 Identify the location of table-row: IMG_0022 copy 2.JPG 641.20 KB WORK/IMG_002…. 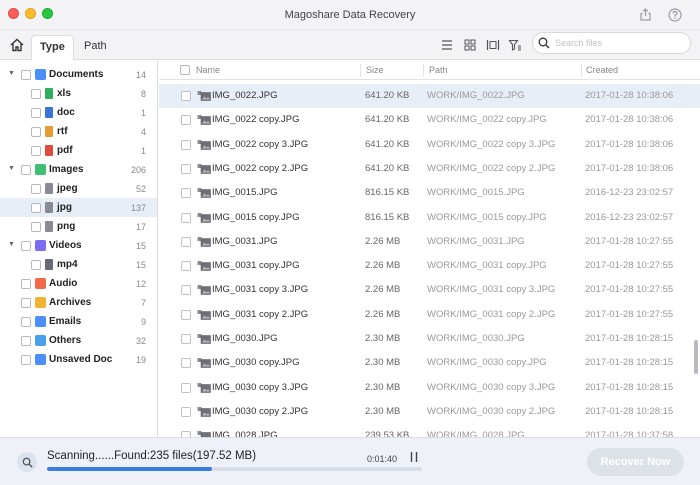
(429, 169).